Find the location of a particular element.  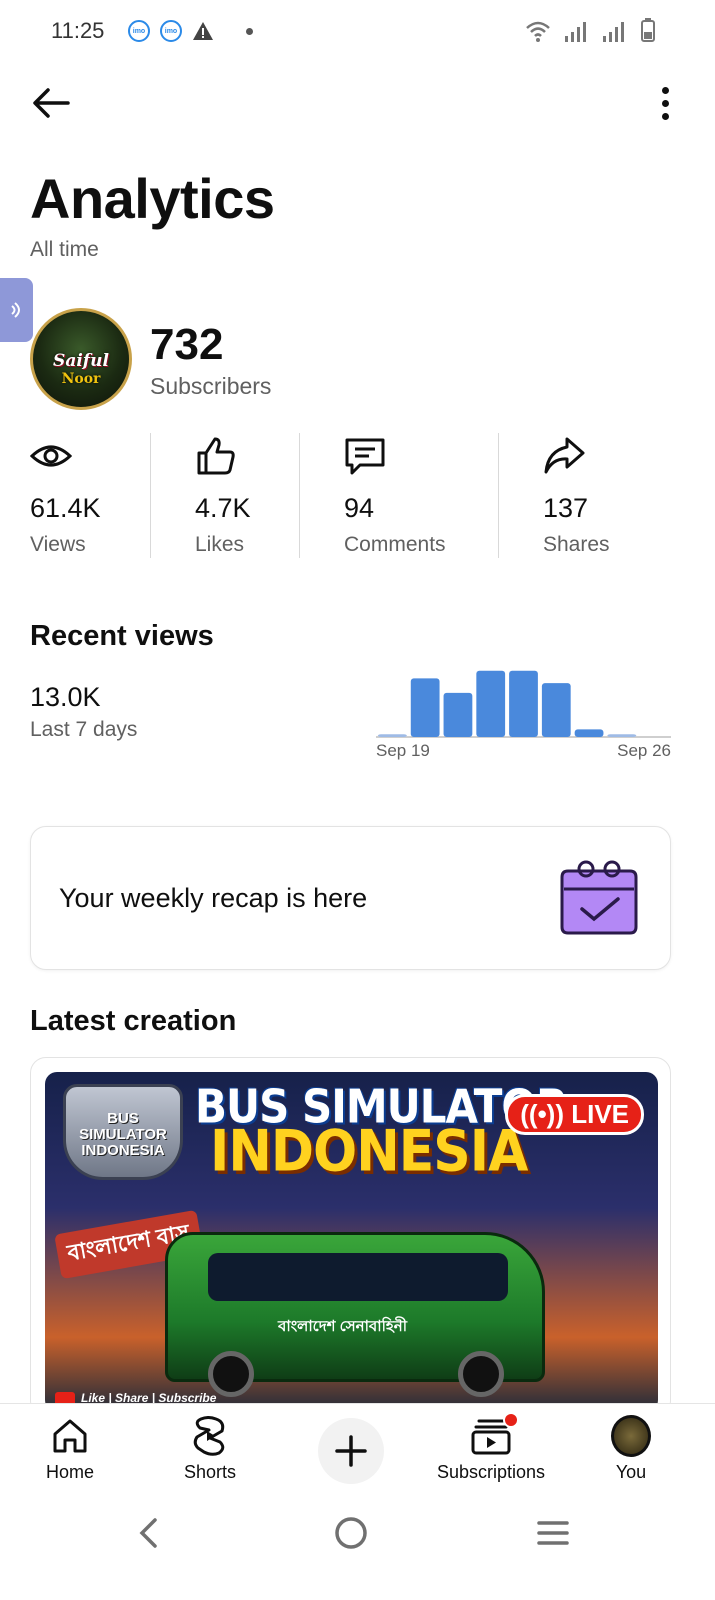

home-icon is located at coordinates (70, 1436).